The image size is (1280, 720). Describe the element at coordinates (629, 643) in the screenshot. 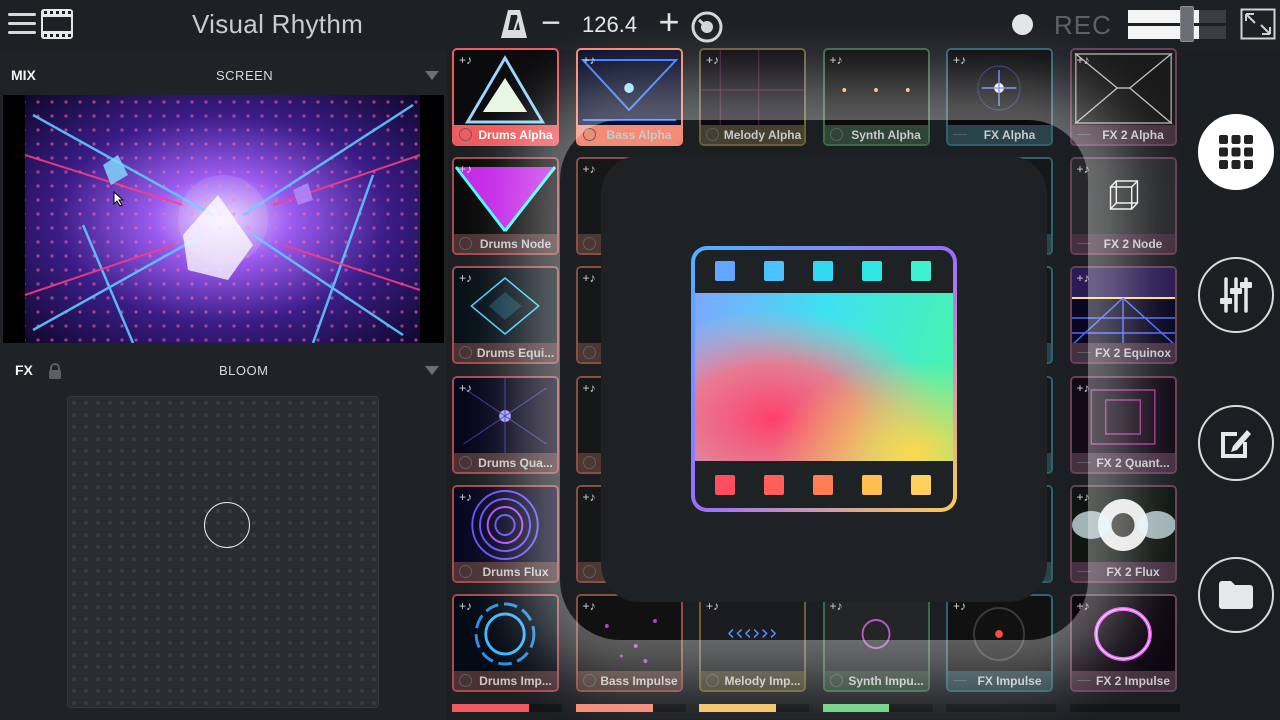

I see `clip-bass-6: +♪ Bass Impulse` at that location.